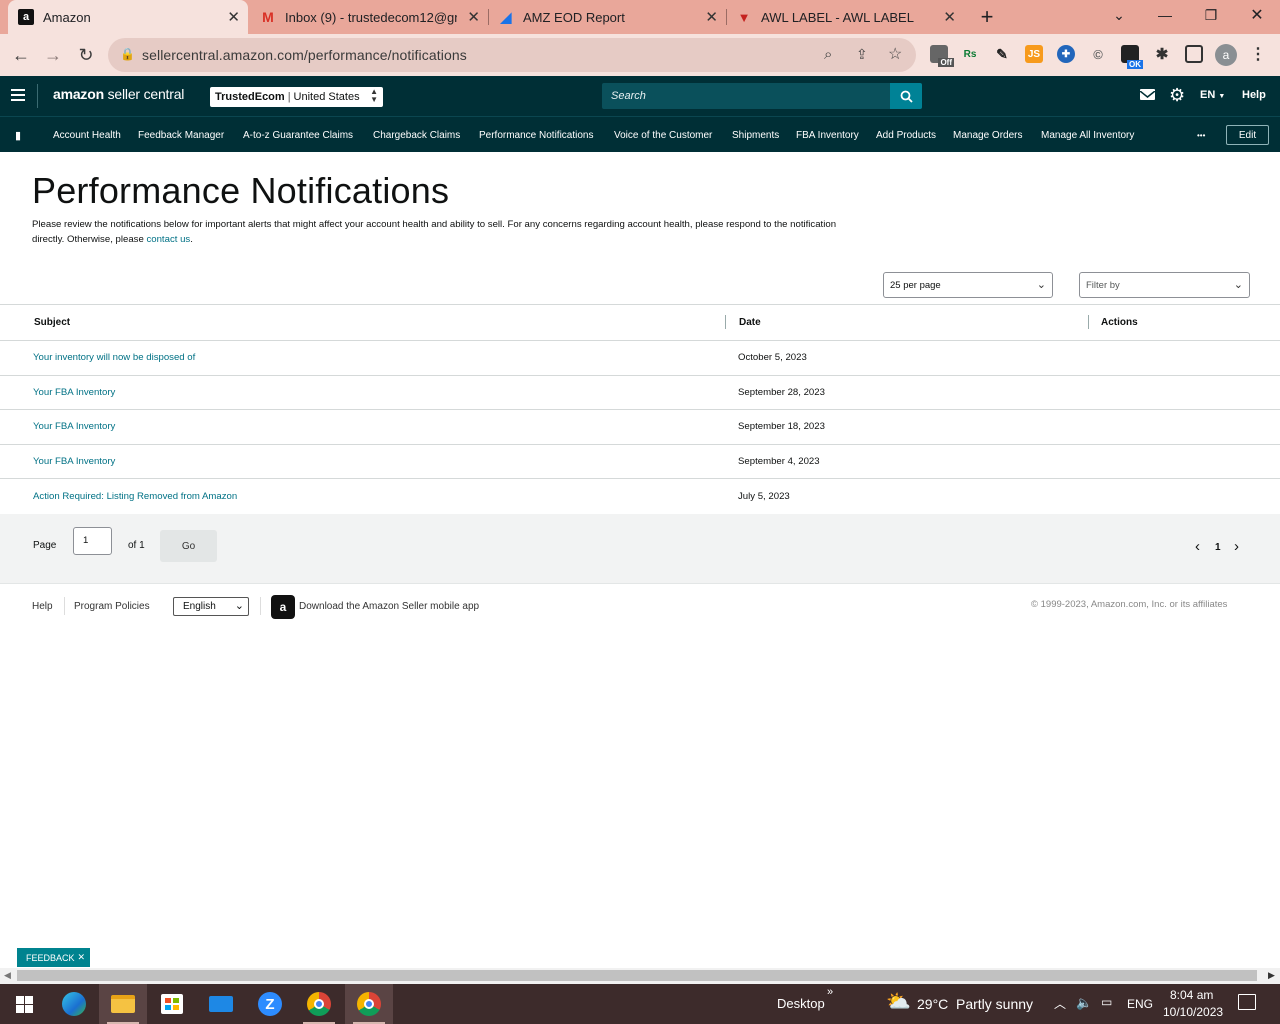 This screenshot has height=1024, width=1280. Describe the element at coordinates (1084, 1003) in the screenshot. I see `volume-icon: 🔈` at that location.